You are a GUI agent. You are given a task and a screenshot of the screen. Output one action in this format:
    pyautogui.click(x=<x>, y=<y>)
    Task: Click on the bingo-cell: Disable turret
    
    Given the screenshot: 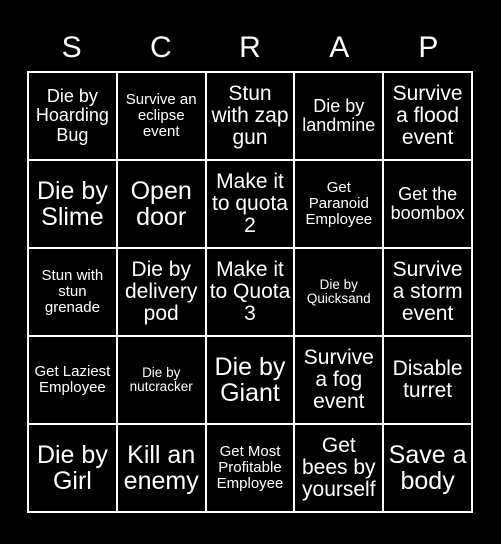 What is the action you would take?
    pyautogui.click(x=427, y=380)
    